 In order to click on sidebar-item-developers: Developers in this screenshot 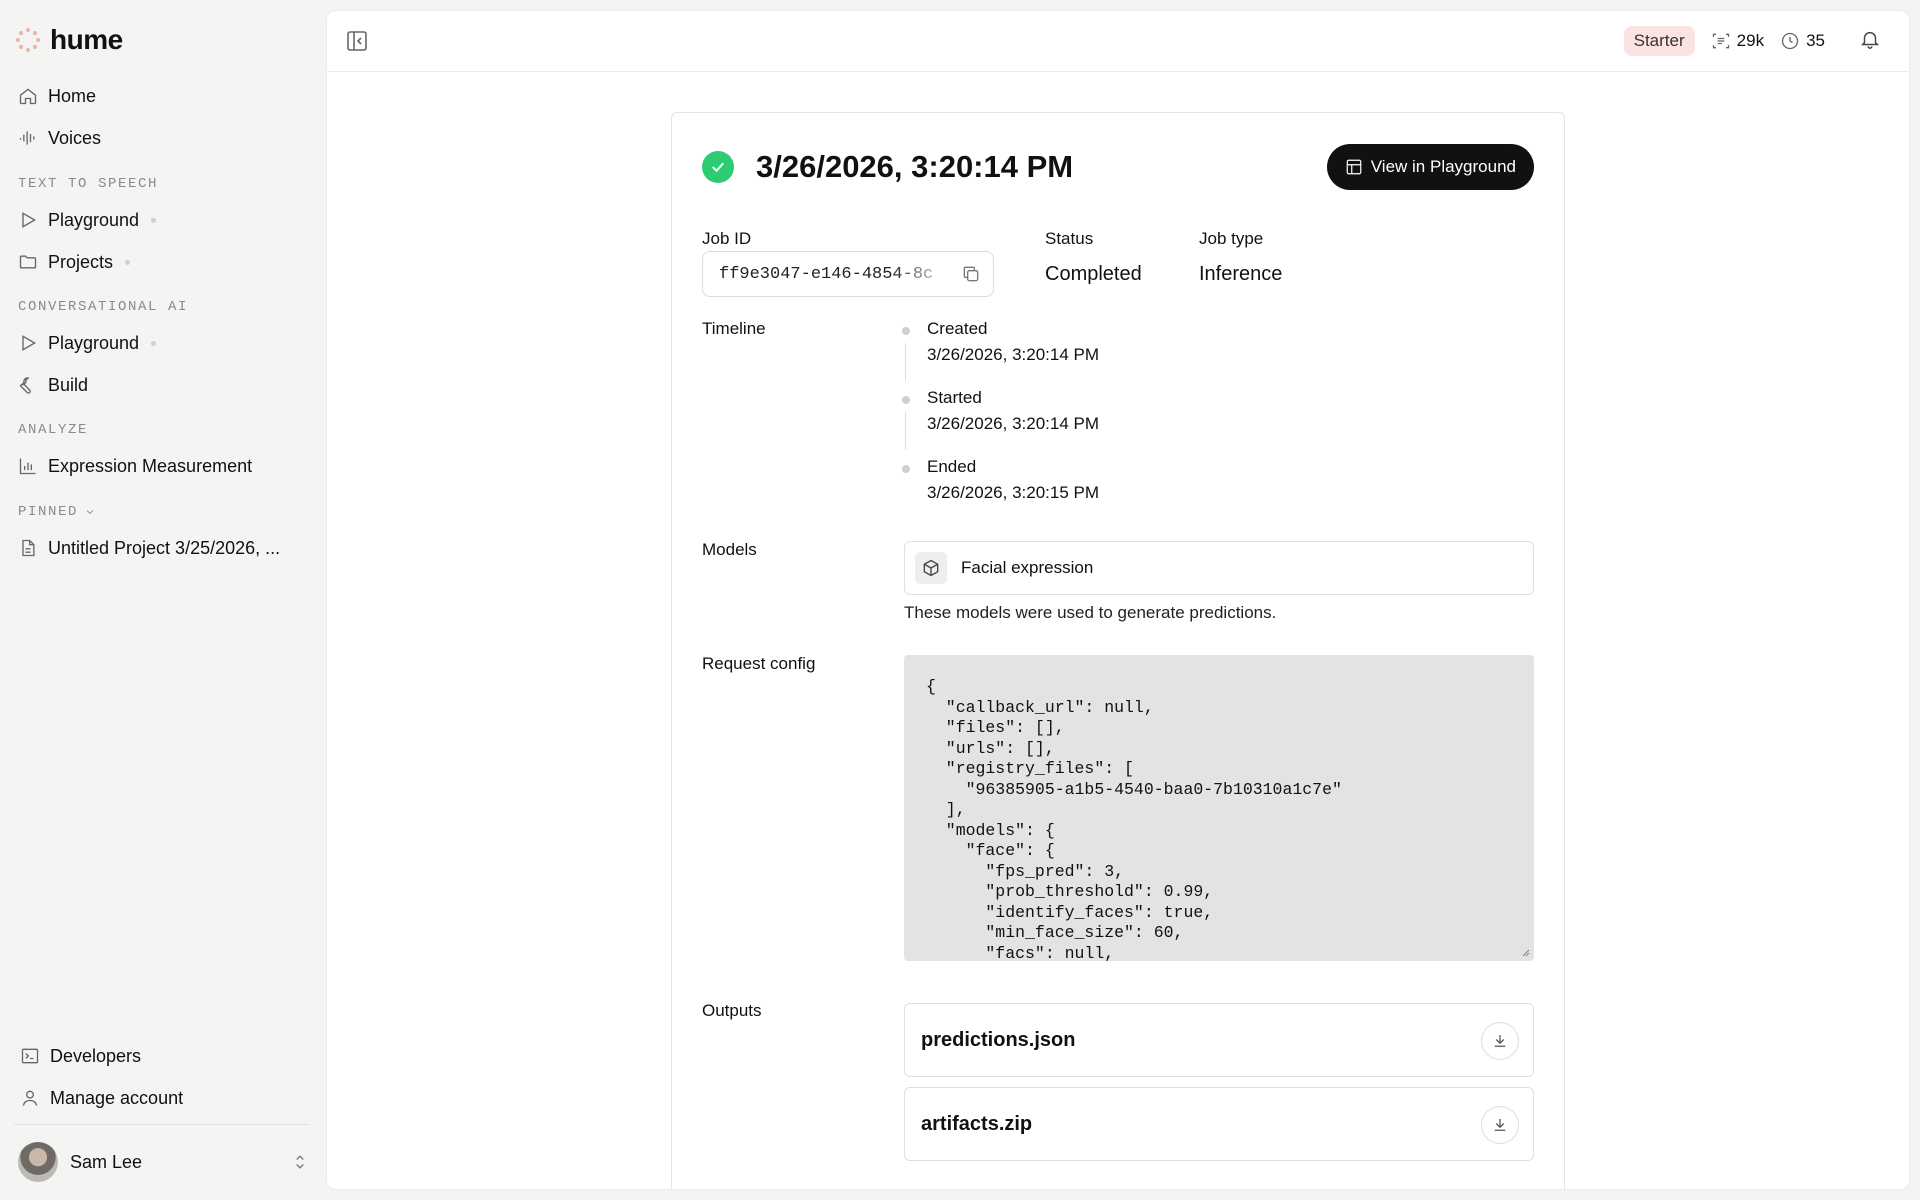, I will do `click(80, 1056)`.